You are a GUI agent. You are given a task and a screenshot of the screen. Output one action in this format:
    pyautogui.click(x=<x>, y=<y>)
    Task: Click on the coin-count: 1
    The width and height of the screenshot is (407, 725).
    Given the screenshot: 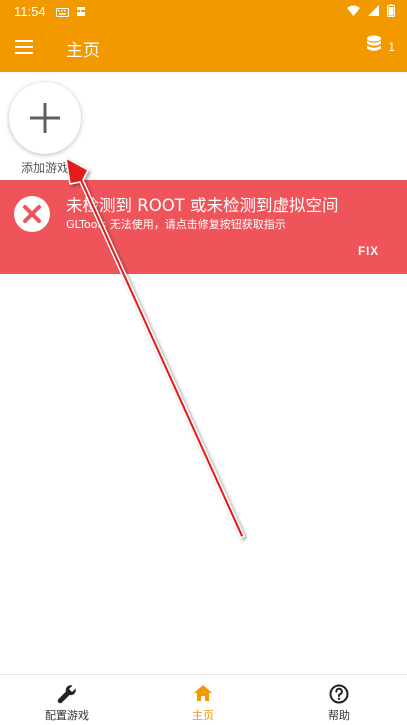 What is the action you would take?
    pyautogui.click(x=391, y=47)
    